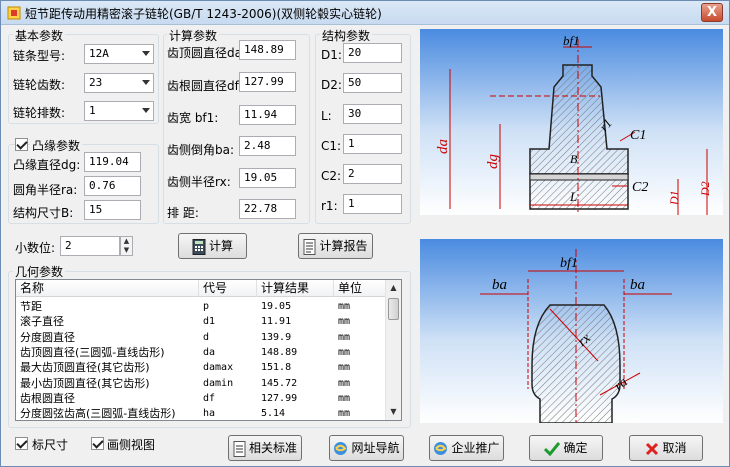  I want to click on rx-field: 19.05, so click(267, 178).